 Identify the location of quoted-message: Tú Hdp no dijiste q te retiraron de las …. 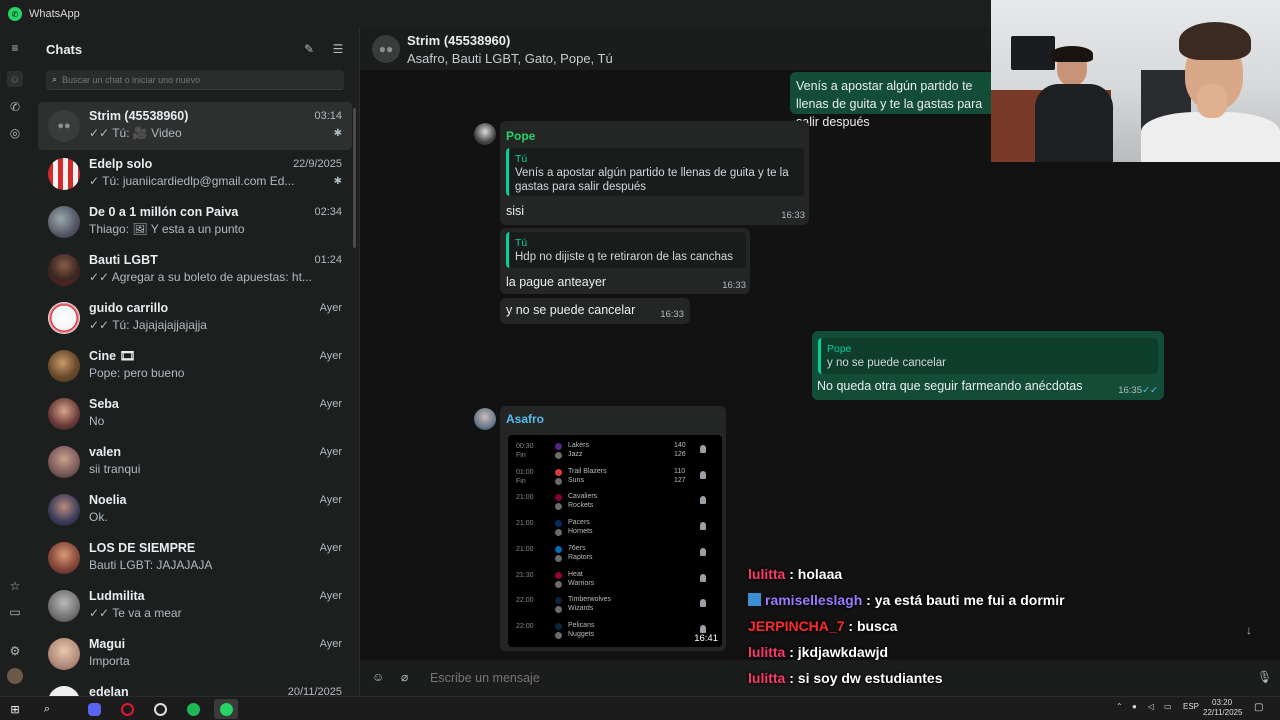
(626, 250).